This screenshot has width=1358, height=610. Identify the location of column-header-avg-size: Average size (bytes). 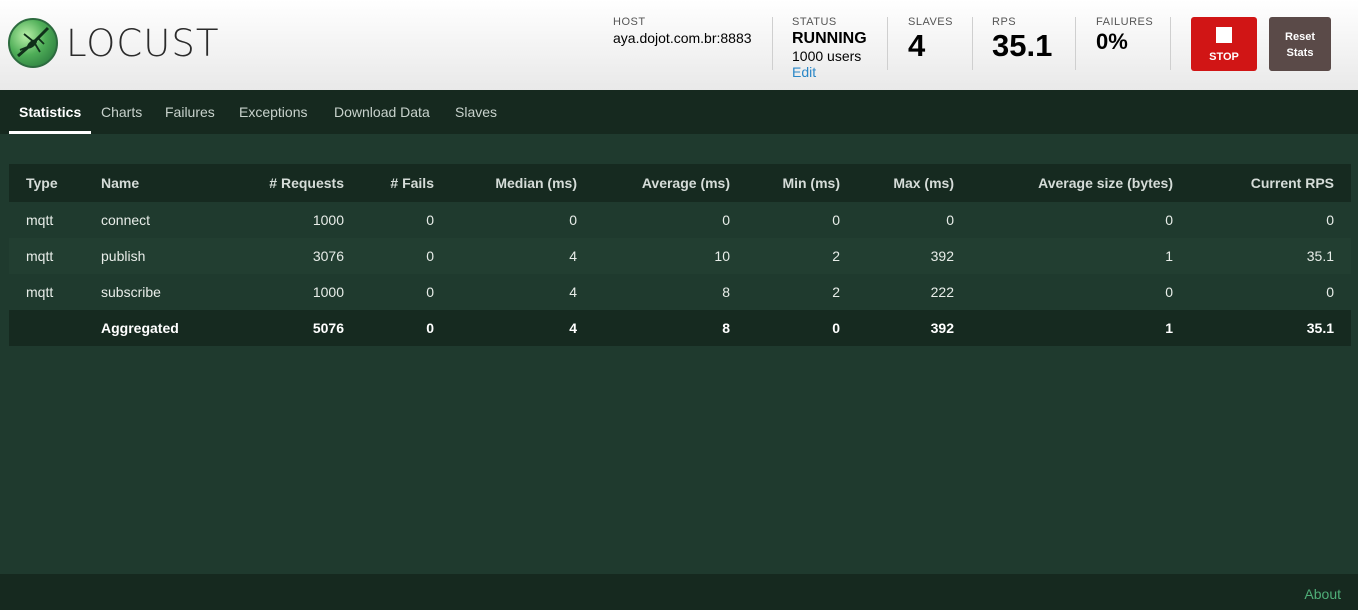
(1080, 183).